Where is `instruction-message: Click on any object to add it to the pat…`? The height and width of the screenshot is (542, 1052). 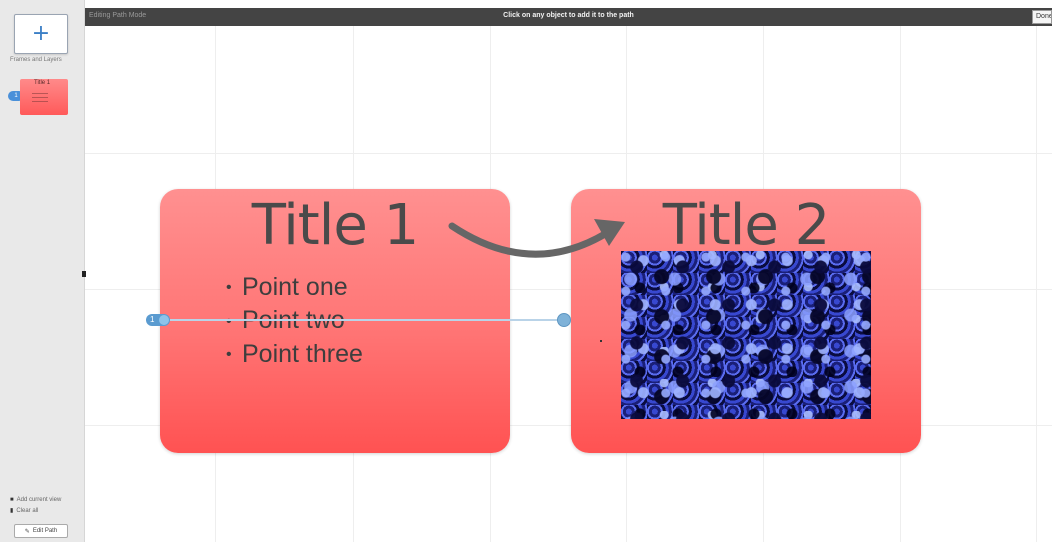 instruction-message: Click on any object to add it to the pat… is located at coordinates (568, 15).